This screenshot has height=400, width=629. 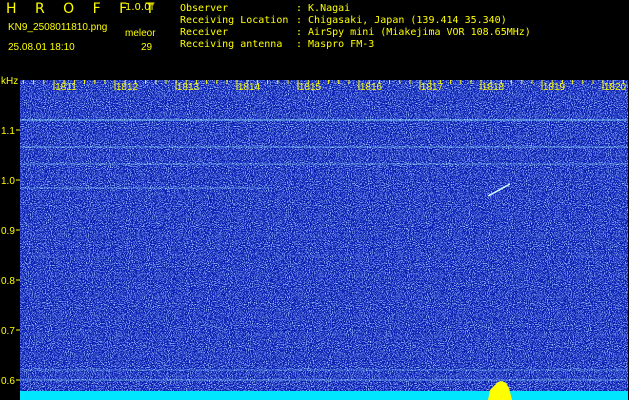 What do you see at coordinates (204, 8) in the screenshot?
I see `observer-key: Observer` at bounding box center [204, 8].